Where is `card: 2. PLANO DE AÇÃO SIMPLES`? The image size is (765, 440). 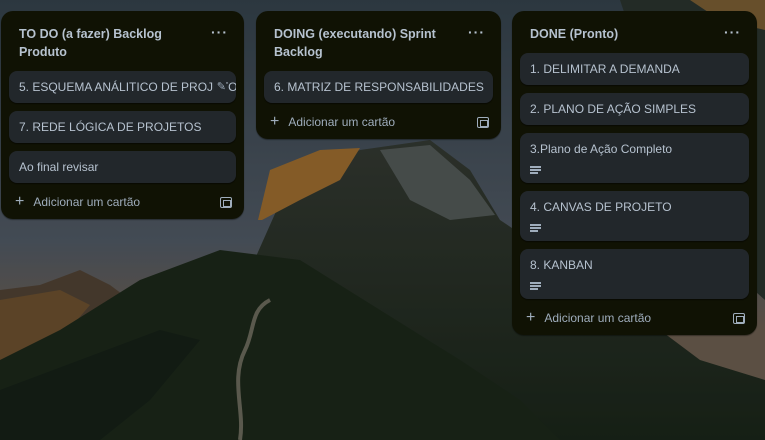
card: 2. PLANO DE AÇÃO SIMPLES is located at coordinates (634, 109).